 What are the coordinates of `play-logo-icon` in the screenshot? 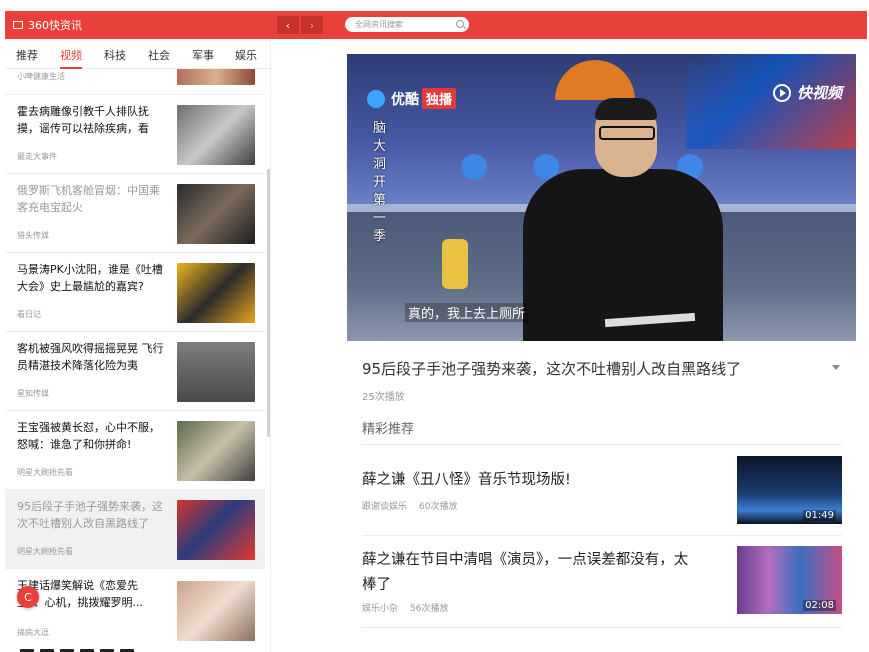 It's located at (781, 92).